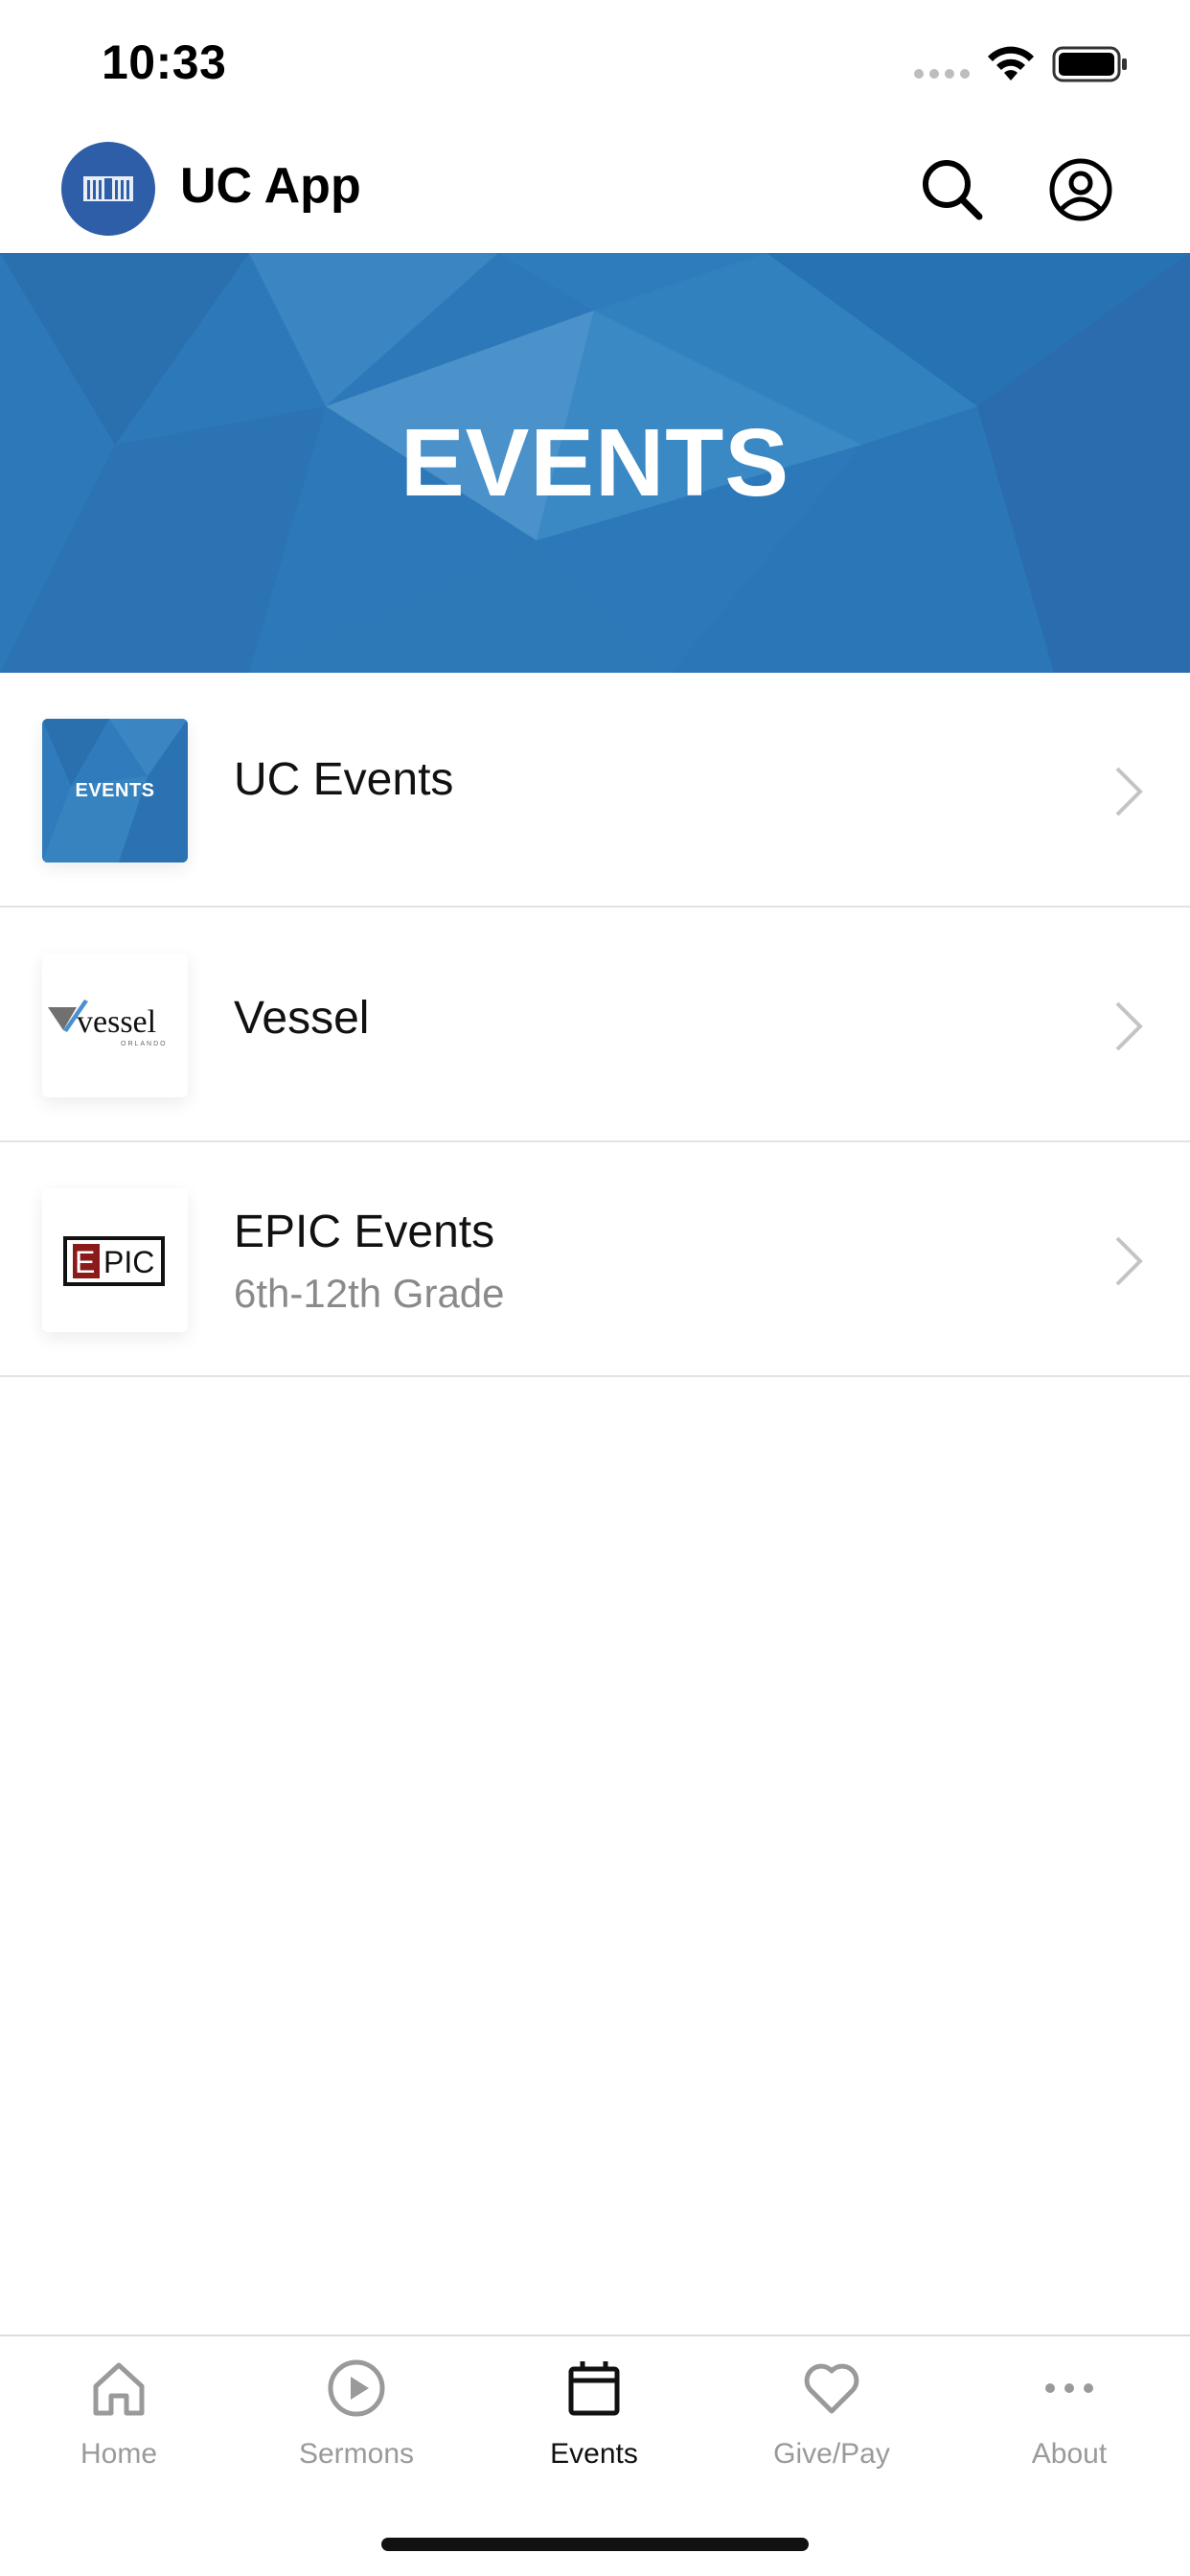 The height and width of the screenshot is (2576, 1190). I want to click on vessel-logo-subtext: ORLANDO, so click(144, 1044).